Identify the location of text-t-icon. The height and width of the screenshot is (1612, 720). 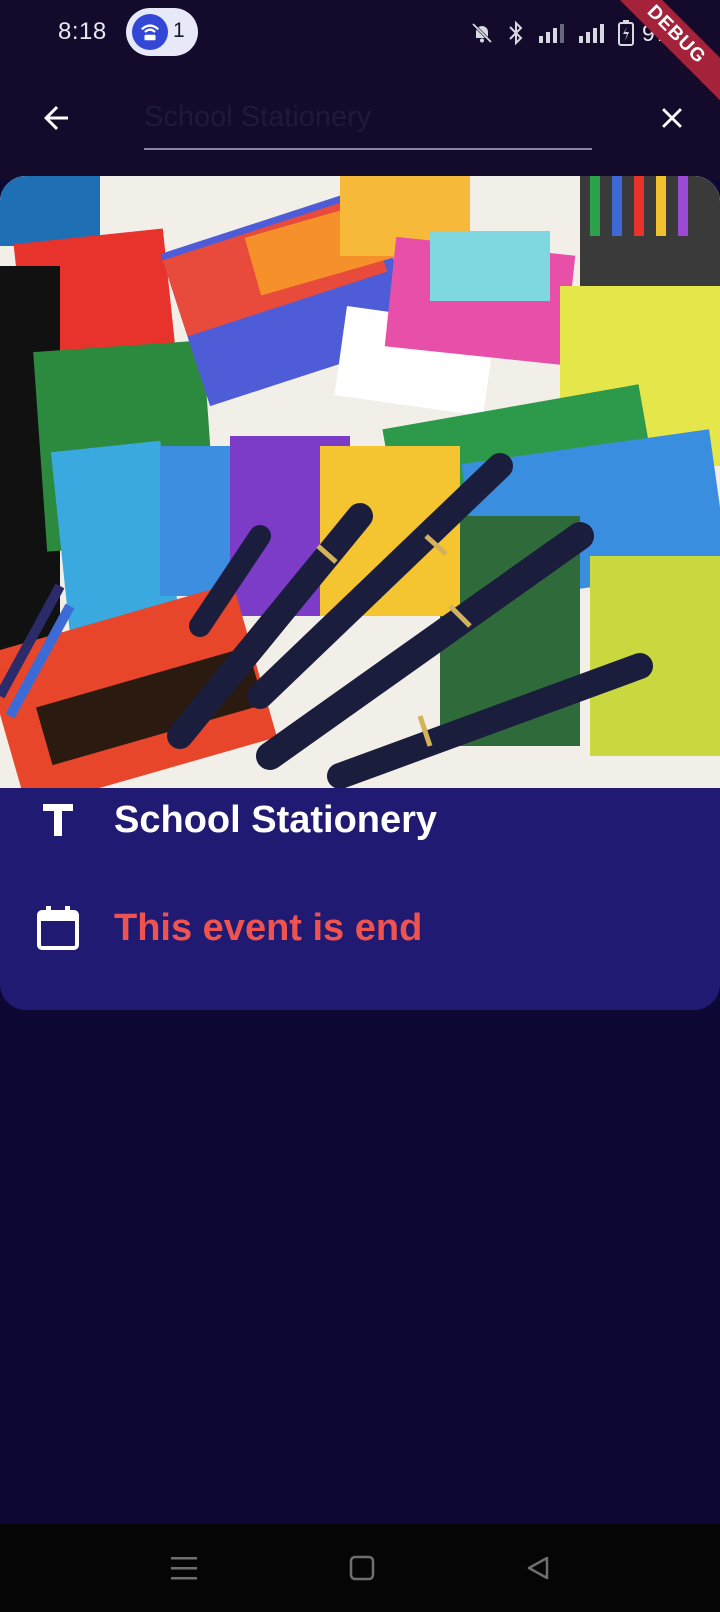
(58, 820).